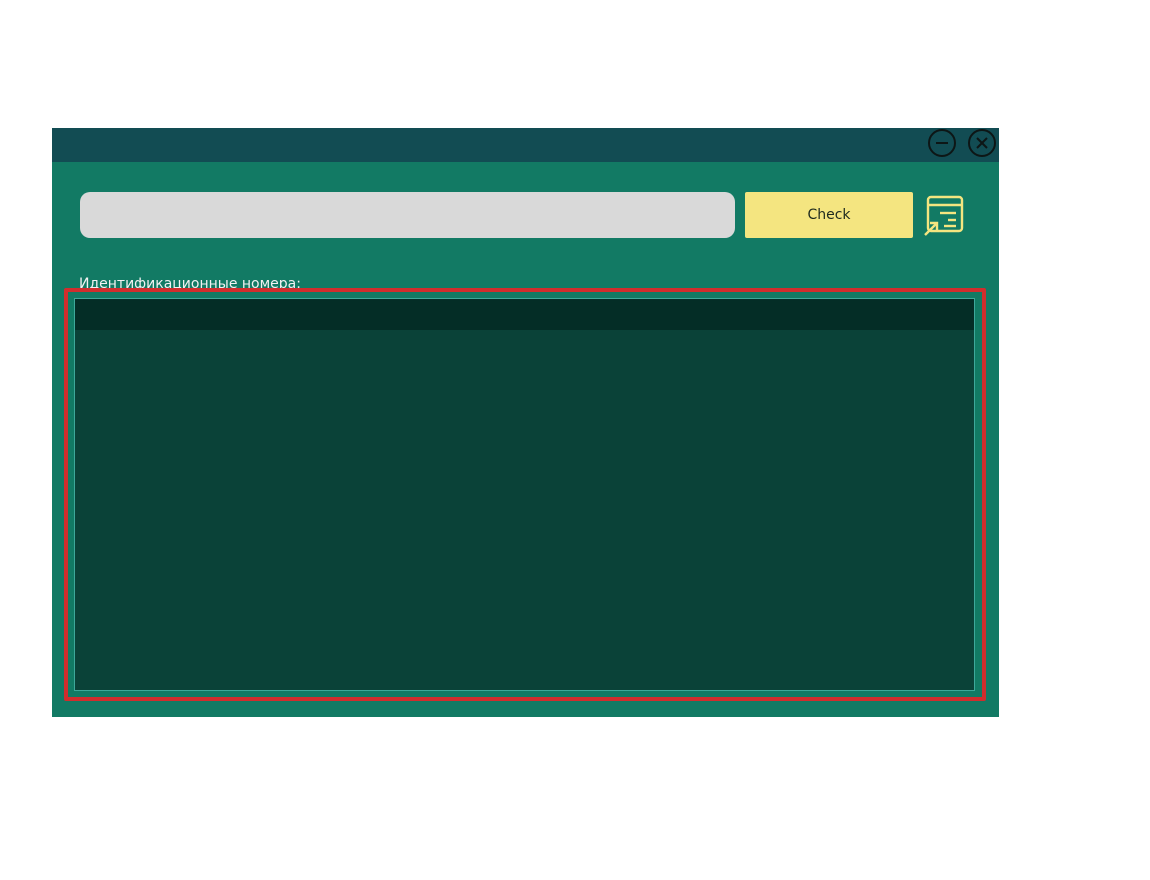  I want to click on x-circle-icon, so click(982, 143).